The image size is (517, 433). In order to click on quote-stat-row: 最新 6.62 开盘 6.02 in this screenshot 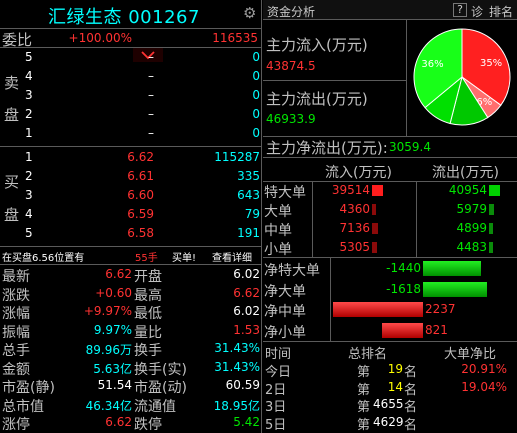, I will do `click(131, 275)`.